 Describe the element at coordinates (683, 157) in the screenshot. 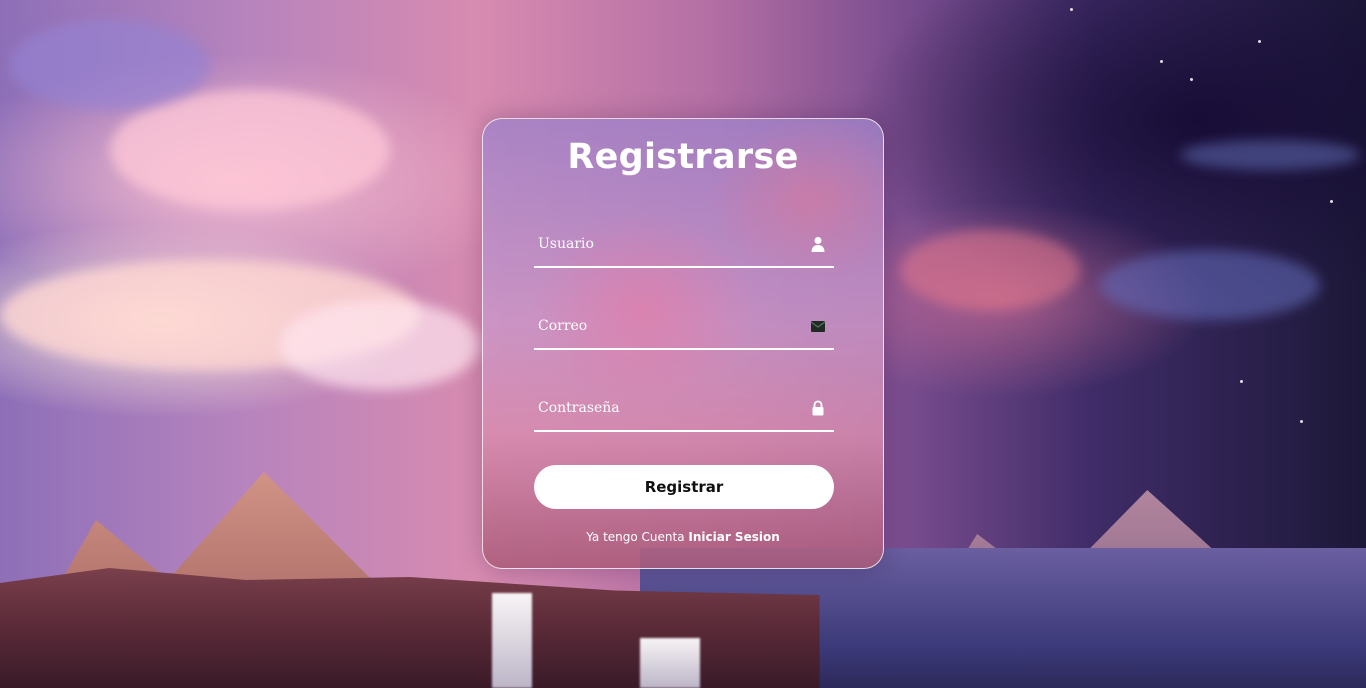

I see `form-title: Registrarse` at that location.